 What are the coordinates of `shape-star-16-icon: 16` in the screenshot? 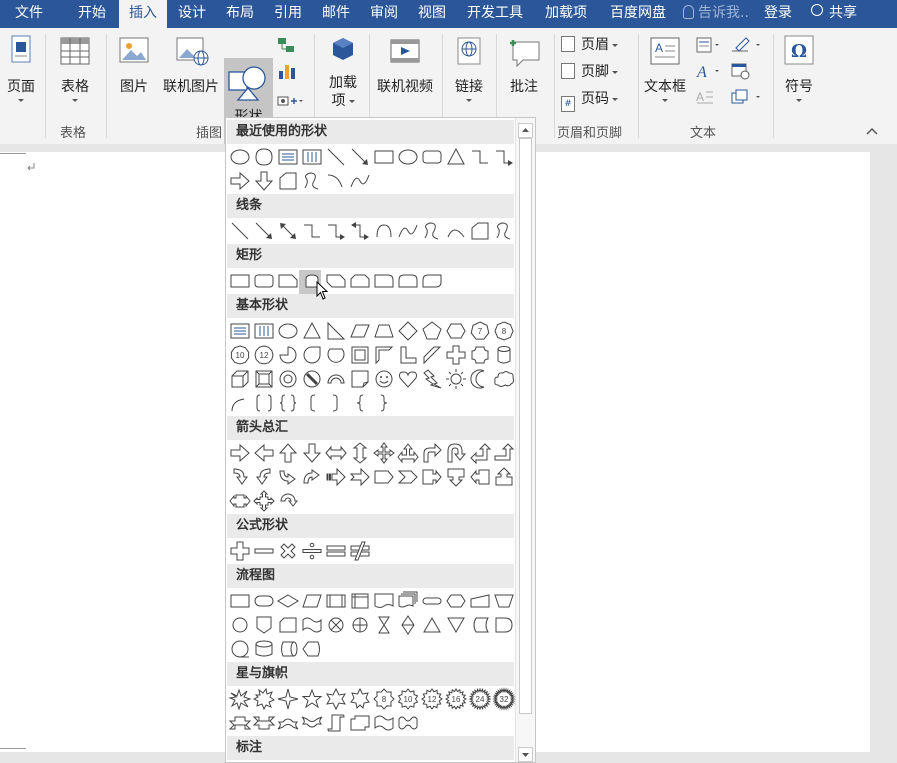 It's located at (456, 699).